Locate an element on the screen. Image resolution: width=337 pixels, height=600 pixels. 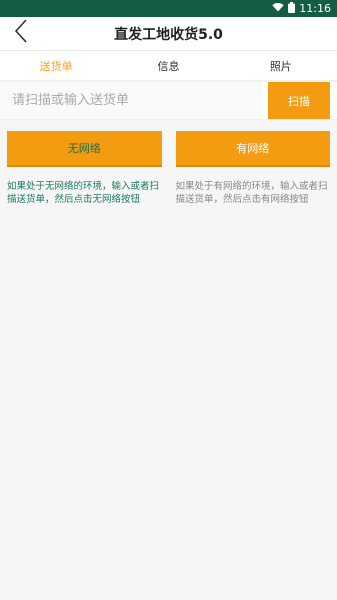
no-network-description: 如果处于无网络的环境，输入或者扫描送货单，然后点击无网络按钮 is located at coordinates (83, 193).